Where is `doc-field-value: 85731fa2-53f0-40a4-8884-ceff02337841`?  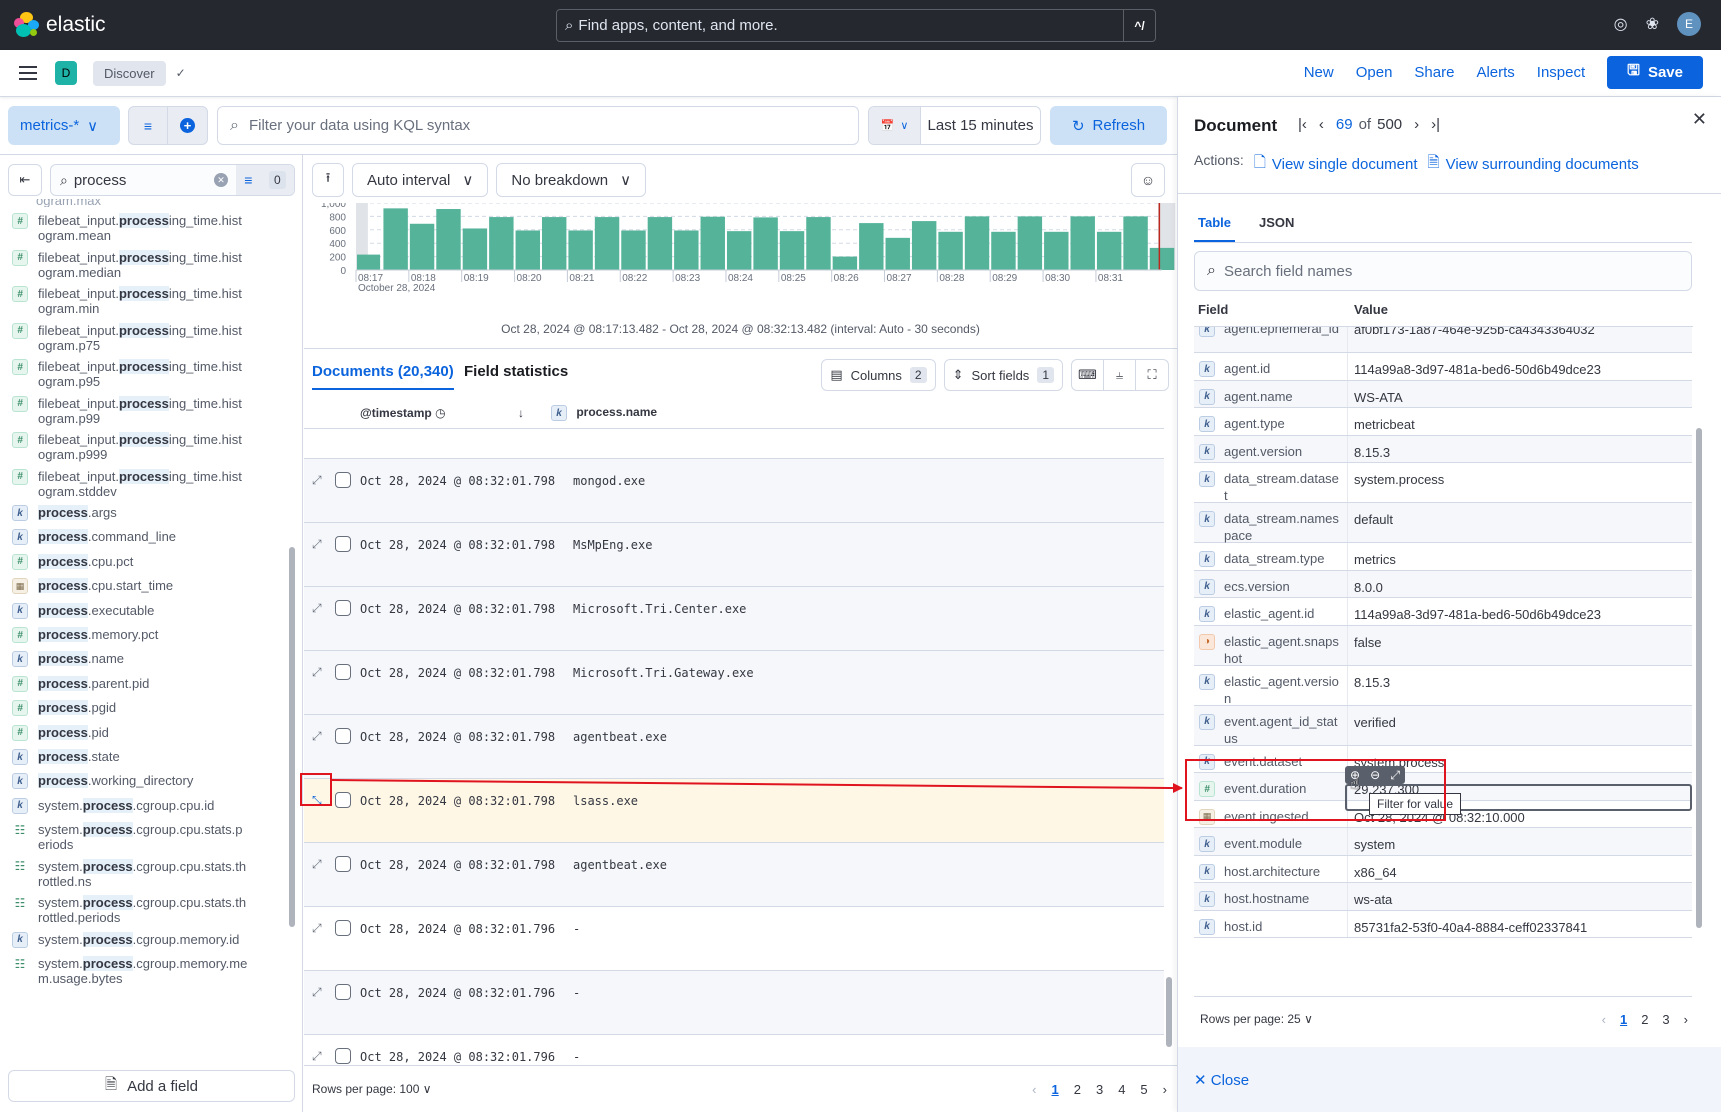
doc-field-value: 85731fa2-53f0-40a4-8884-ceff02337841 is located at coordinates (1470, 927).